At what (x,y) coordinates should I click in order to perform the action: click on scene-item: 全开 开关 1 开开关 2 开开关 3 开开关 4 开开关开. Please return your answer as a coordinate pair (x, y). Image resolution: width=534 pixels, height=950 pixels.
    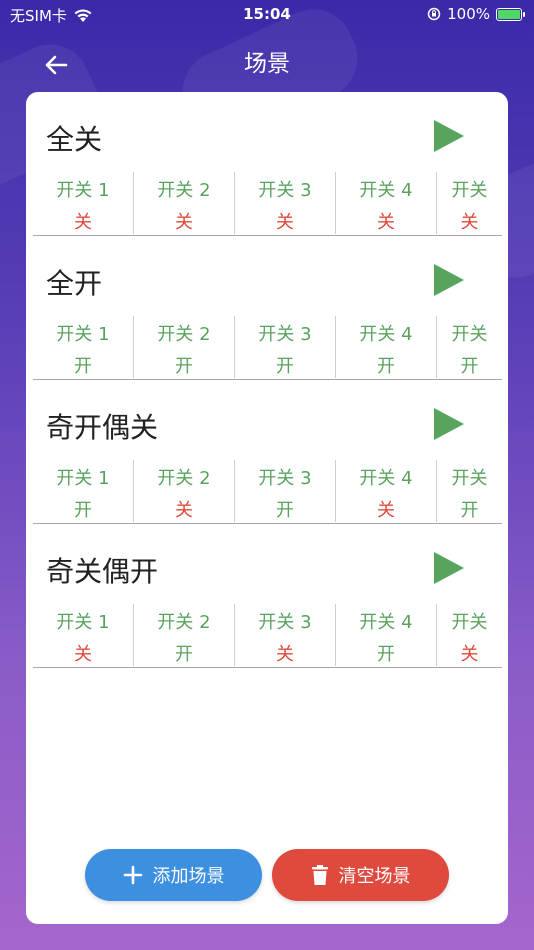
    Looking at the image, I should click on (267, 308).